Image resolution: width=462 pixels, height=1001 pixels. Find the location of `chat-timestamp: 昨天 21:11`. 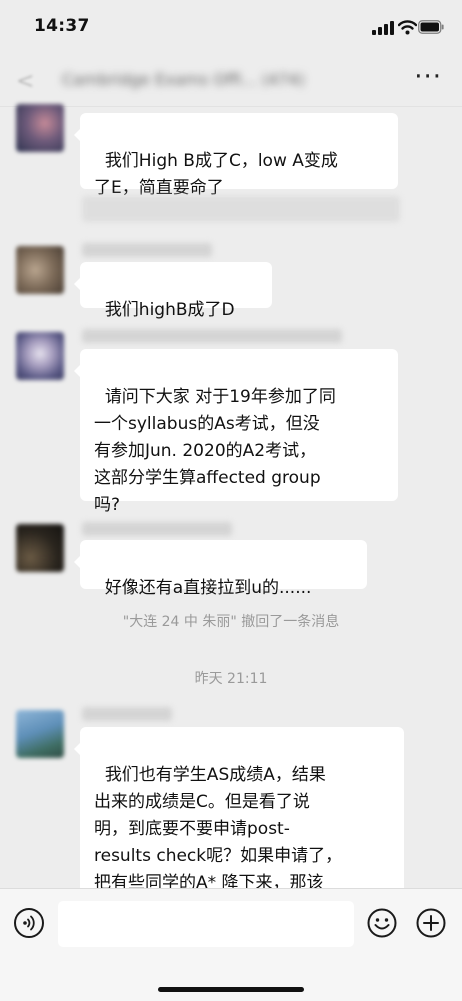

chat-timestamp: 昨天 21:11 is located at coordinates (231, 679).